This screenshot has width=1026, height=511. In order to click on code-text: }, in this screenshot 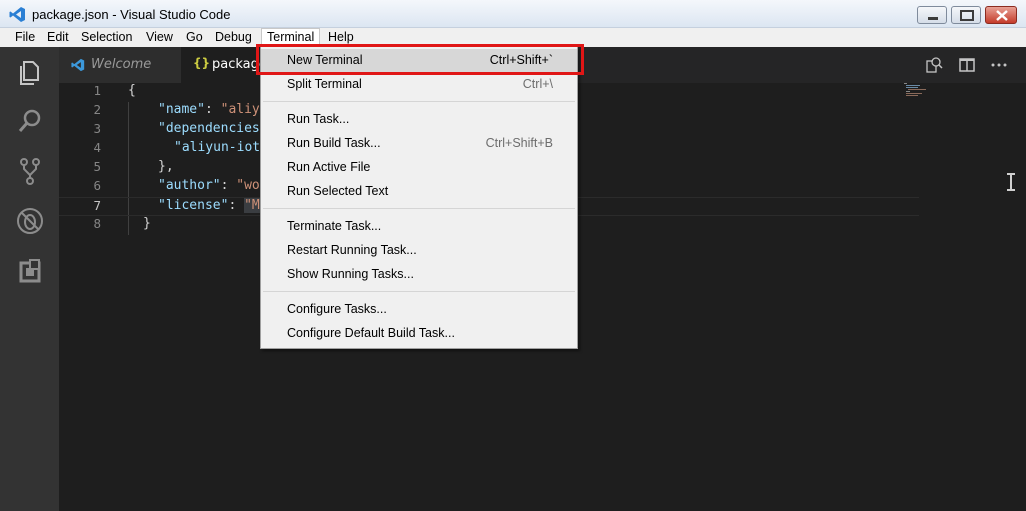, I will do `click(166, 166)`.